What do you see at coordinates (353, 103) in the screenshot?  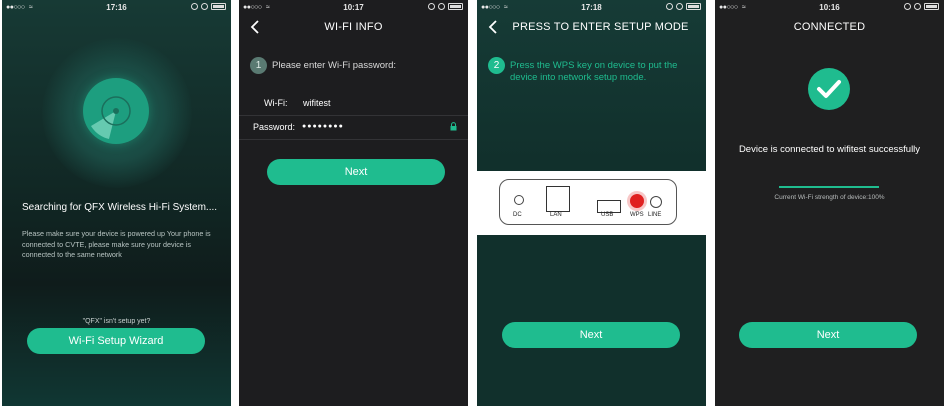 I see `wifi-field: Wi-Fi: wifitest` at bounding box center [353, 103].